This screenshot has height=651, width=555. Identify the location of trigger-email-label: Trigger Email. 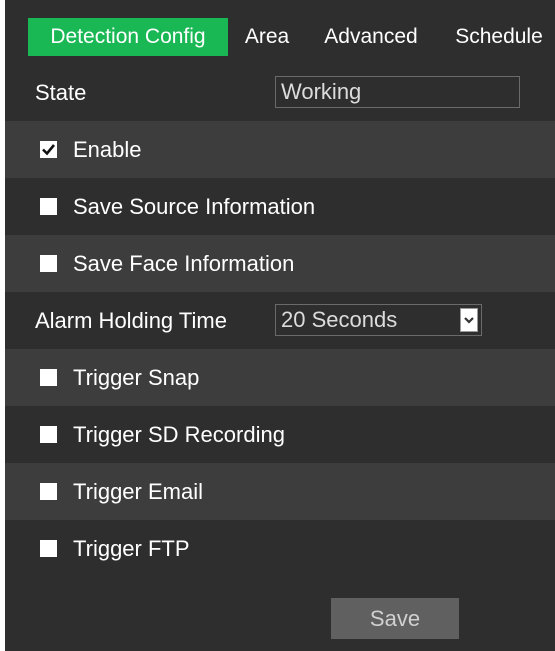
(138, 491).